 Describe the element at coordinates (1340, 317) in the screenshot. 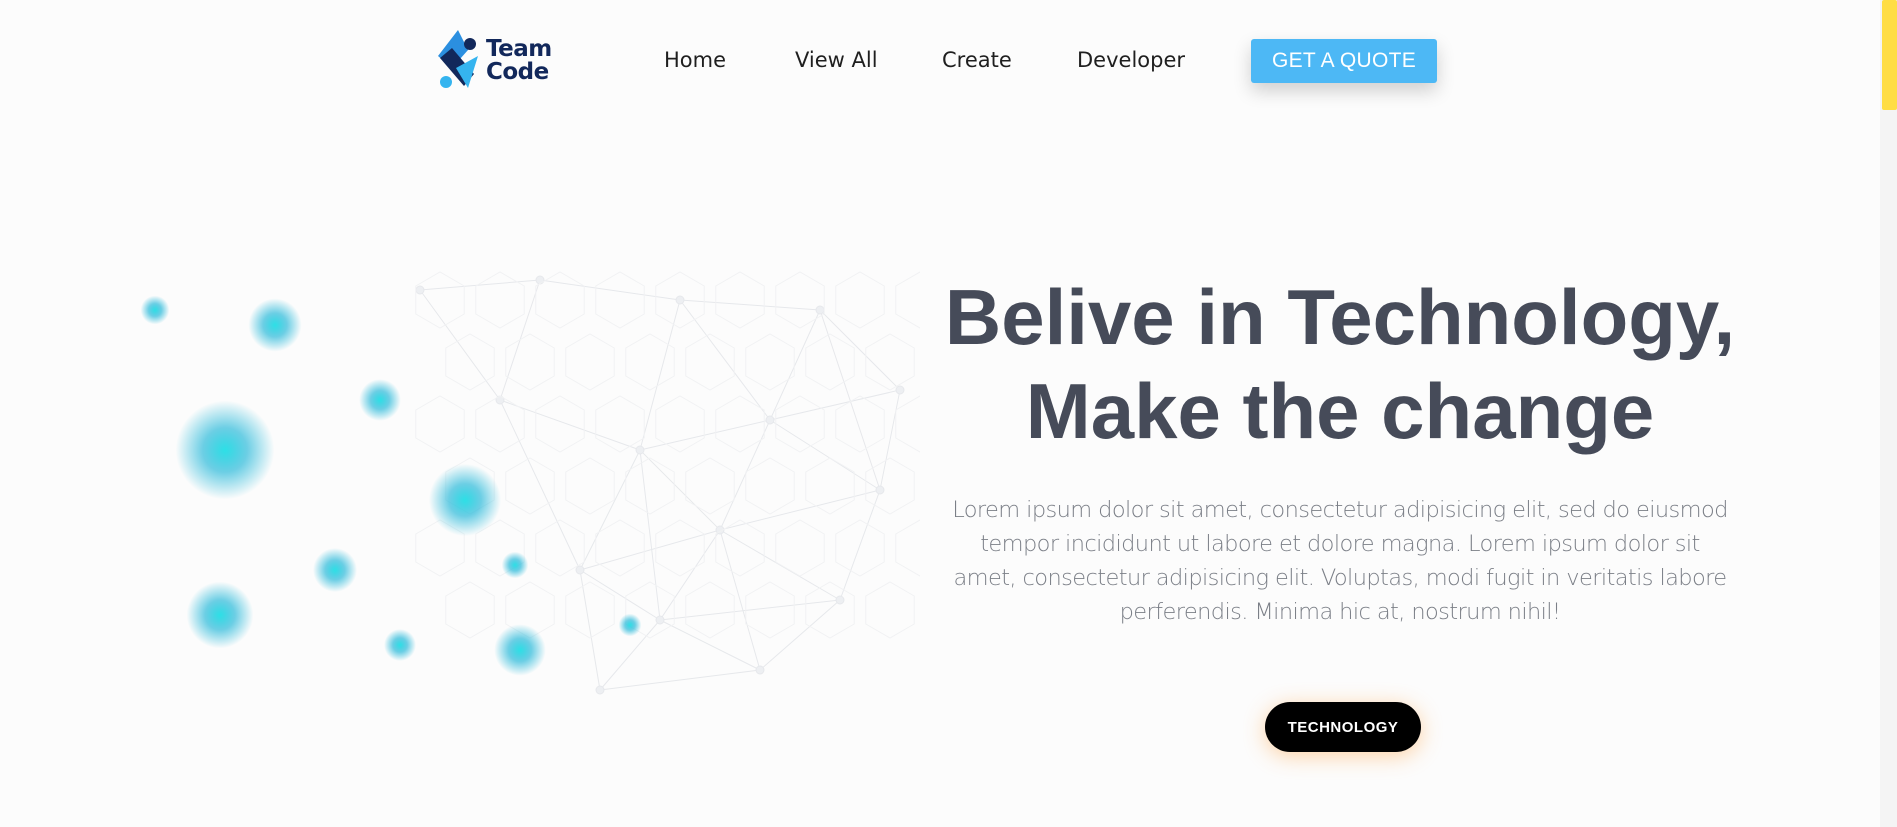

I see `hero-title-line-1: Belive in Technology,` at that location.